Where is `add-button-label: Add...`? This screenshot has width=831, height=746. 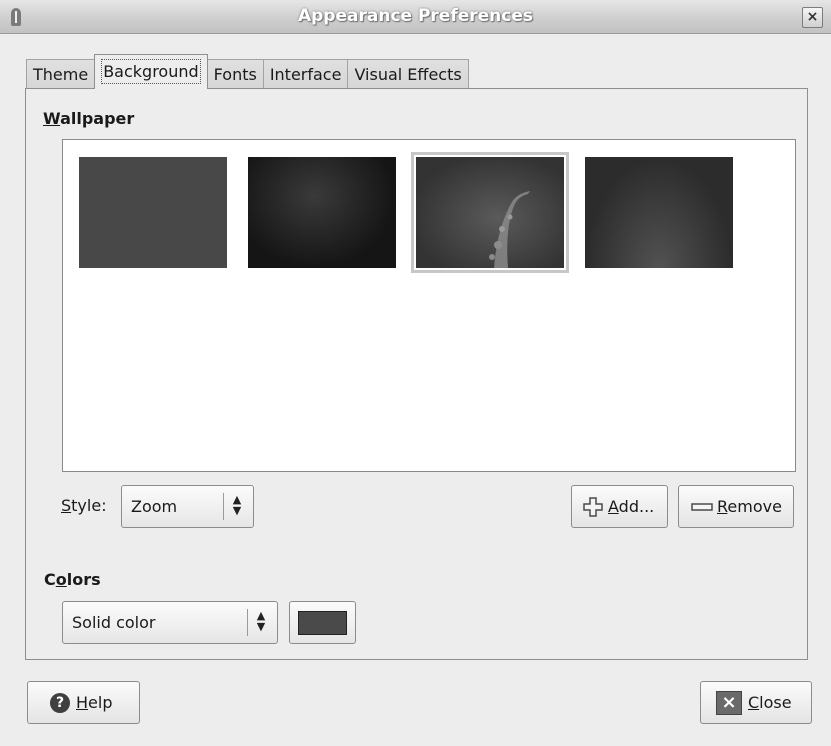
add-button-label: Add... is located at coordinates (631, 506).